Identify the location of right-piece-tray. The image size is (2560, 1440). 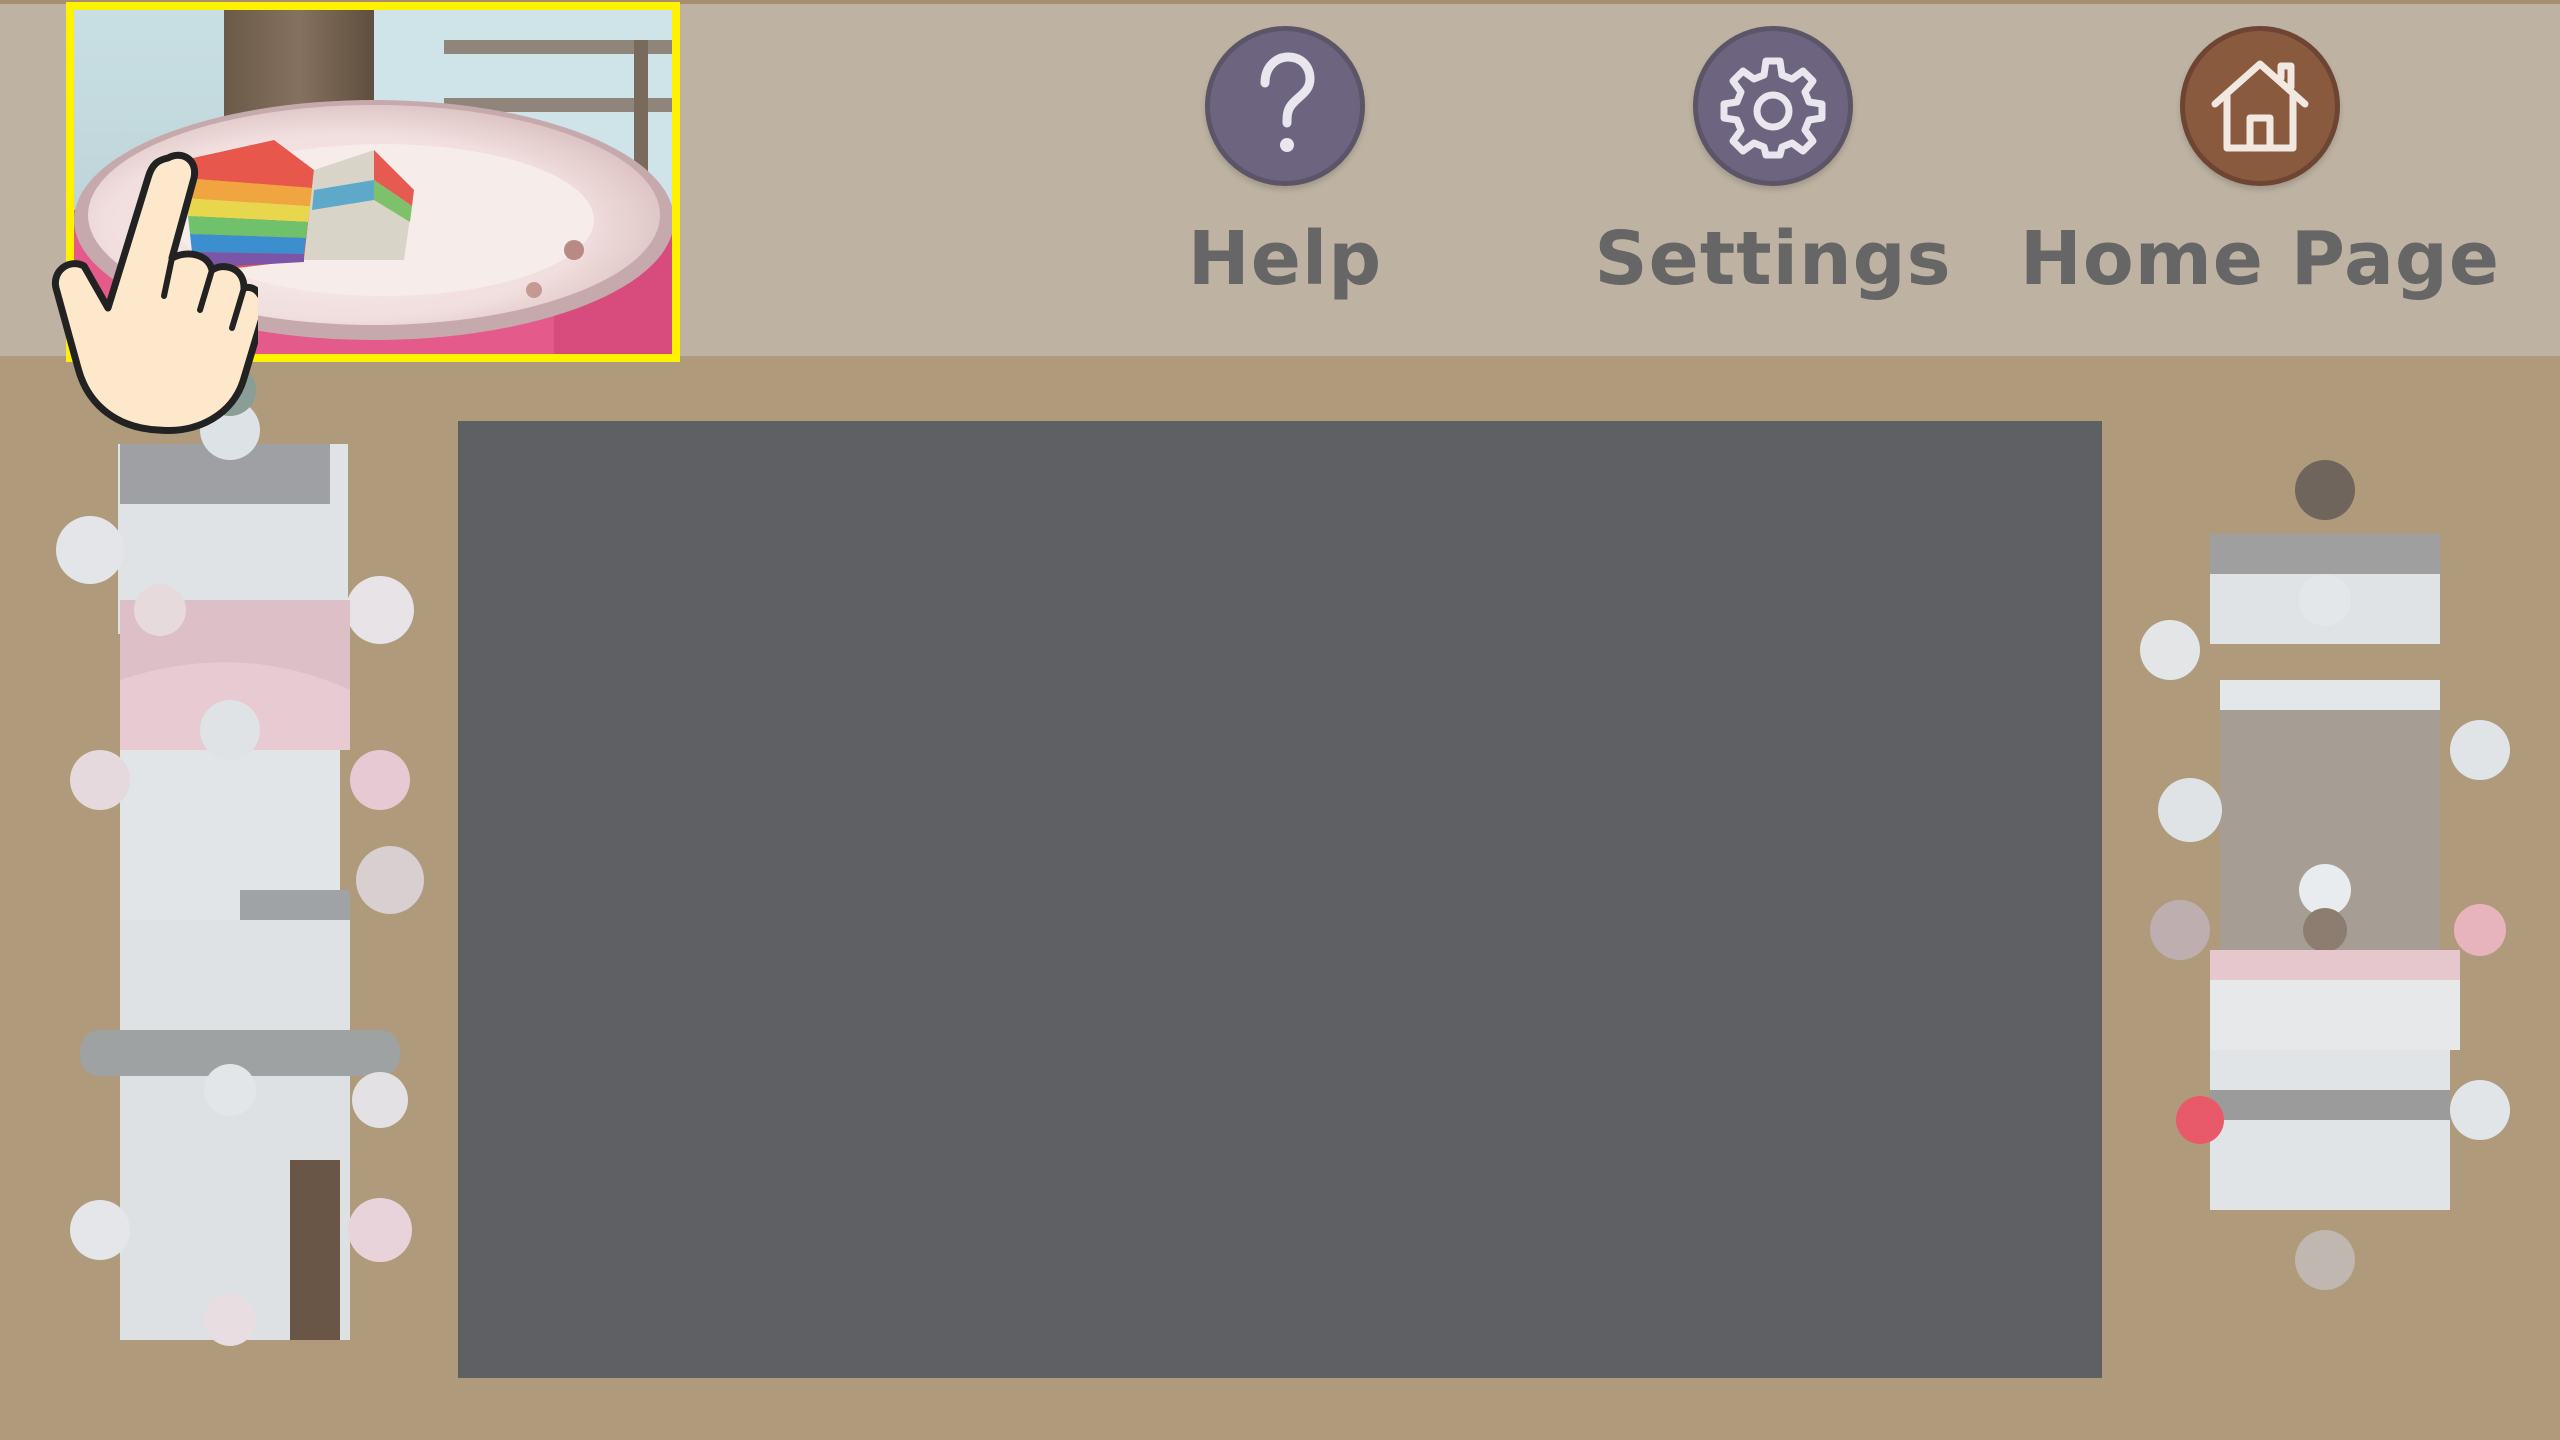
(2325, 875).